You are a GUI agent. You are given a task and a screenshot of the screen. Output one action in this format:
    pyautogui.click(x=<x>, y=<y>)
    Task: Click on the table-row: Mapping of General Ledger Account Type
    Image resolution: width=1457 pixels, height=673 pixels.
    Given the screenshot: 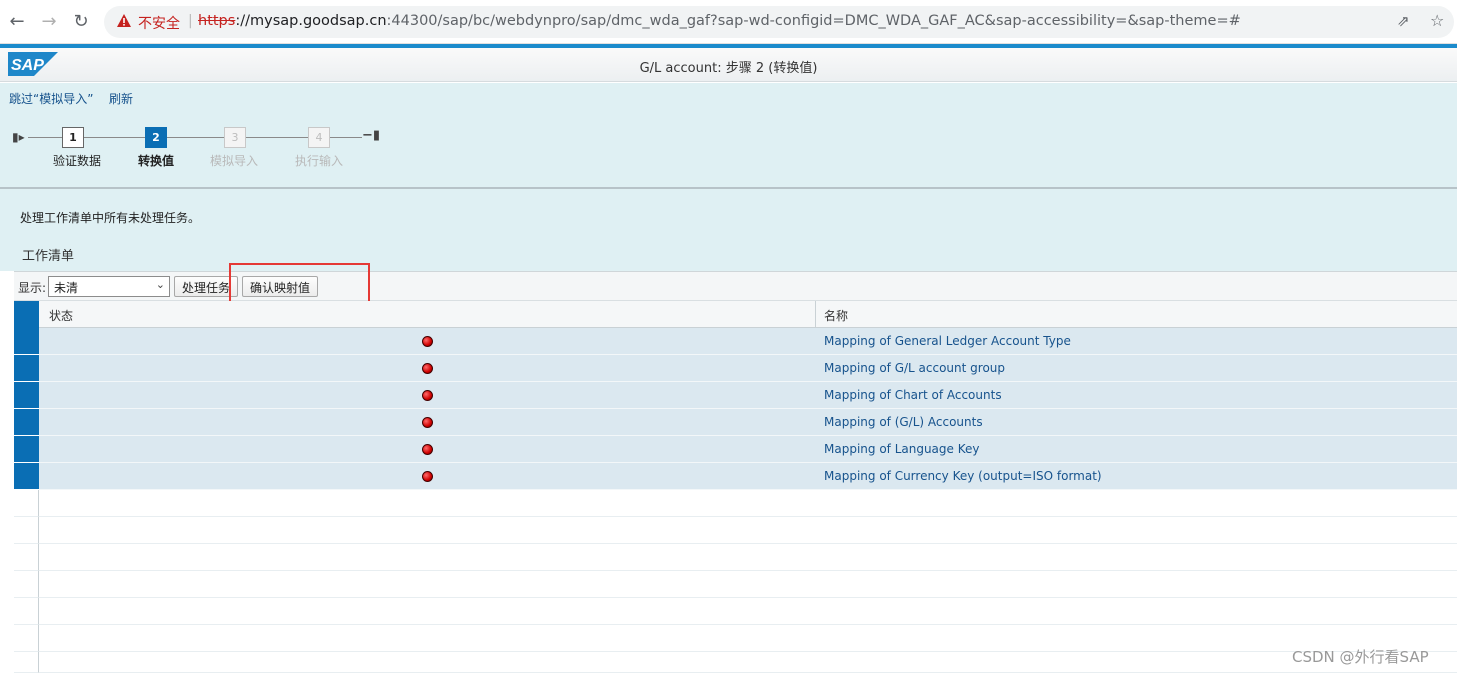 What is the action you would take?
    pyautogui.click(x=735, y=341)
    